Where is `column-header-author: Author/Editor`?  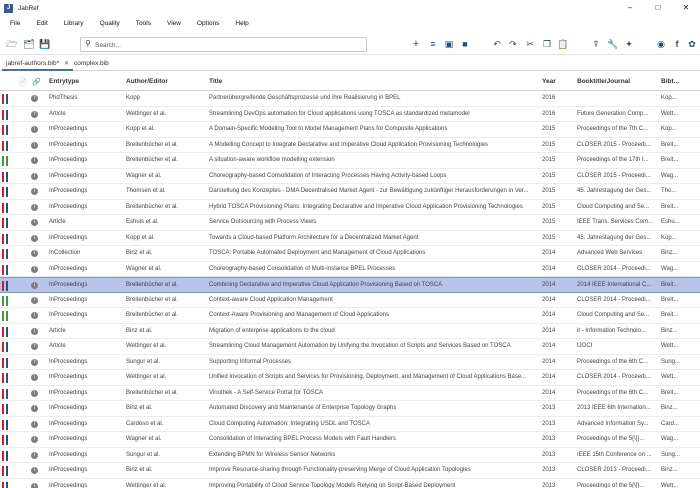
column-header-author: Author/Editor is located at coordinates (166, 82).